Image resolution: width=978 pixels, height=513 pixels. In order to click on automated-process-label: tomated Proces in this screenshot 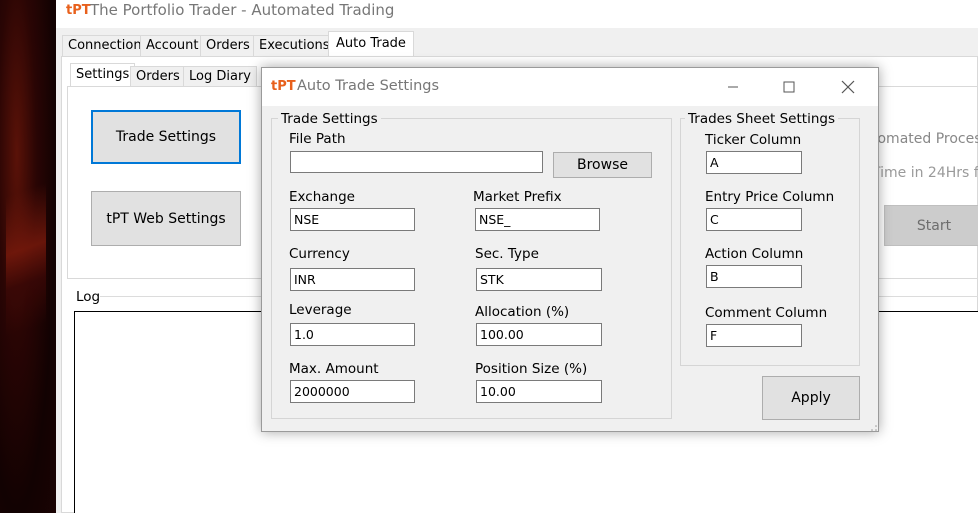, I will do `click(925, 139)`.